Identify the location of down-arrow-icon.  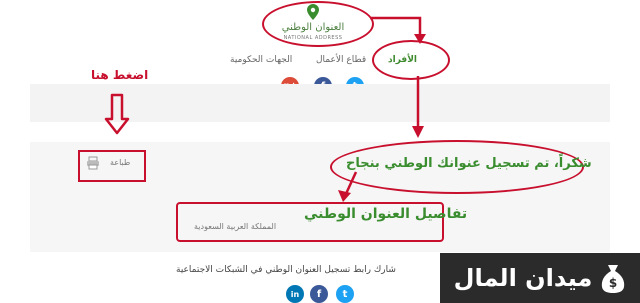
(117, 114).